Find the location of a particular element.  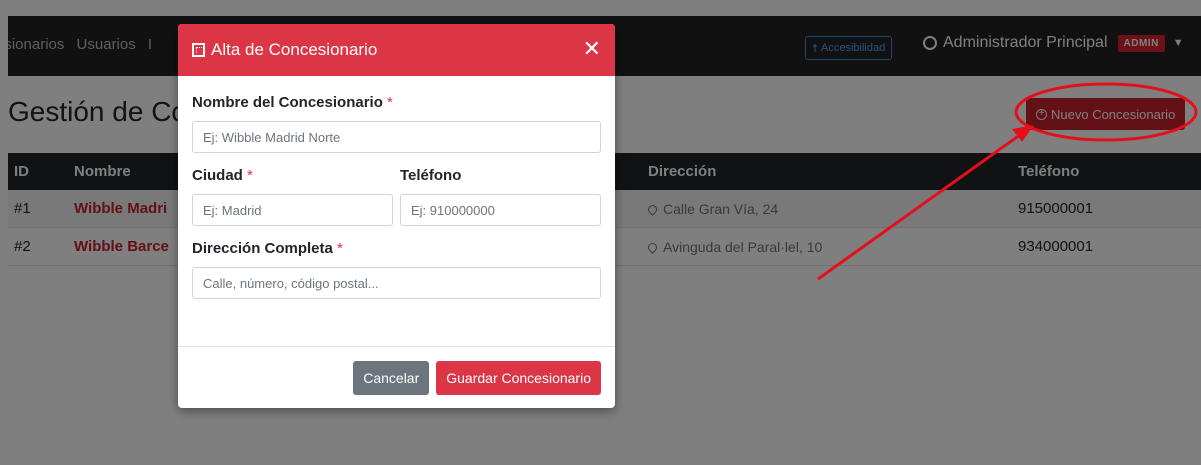

city-phone-row: Ciudad * Teléfono is located at coordinates (396, 196).